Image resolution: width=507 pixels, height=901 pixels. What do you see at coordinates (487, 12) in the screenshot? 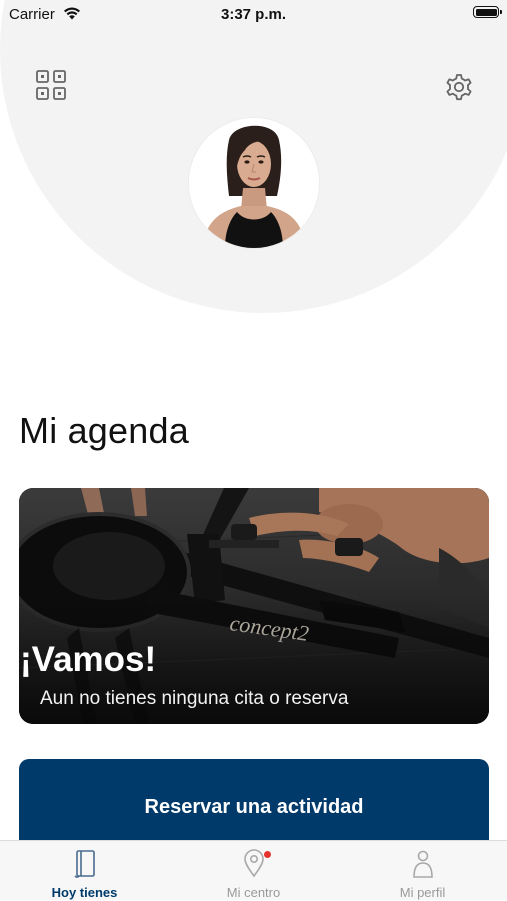
I see `battery-icon` at bounding box center [487, 12].